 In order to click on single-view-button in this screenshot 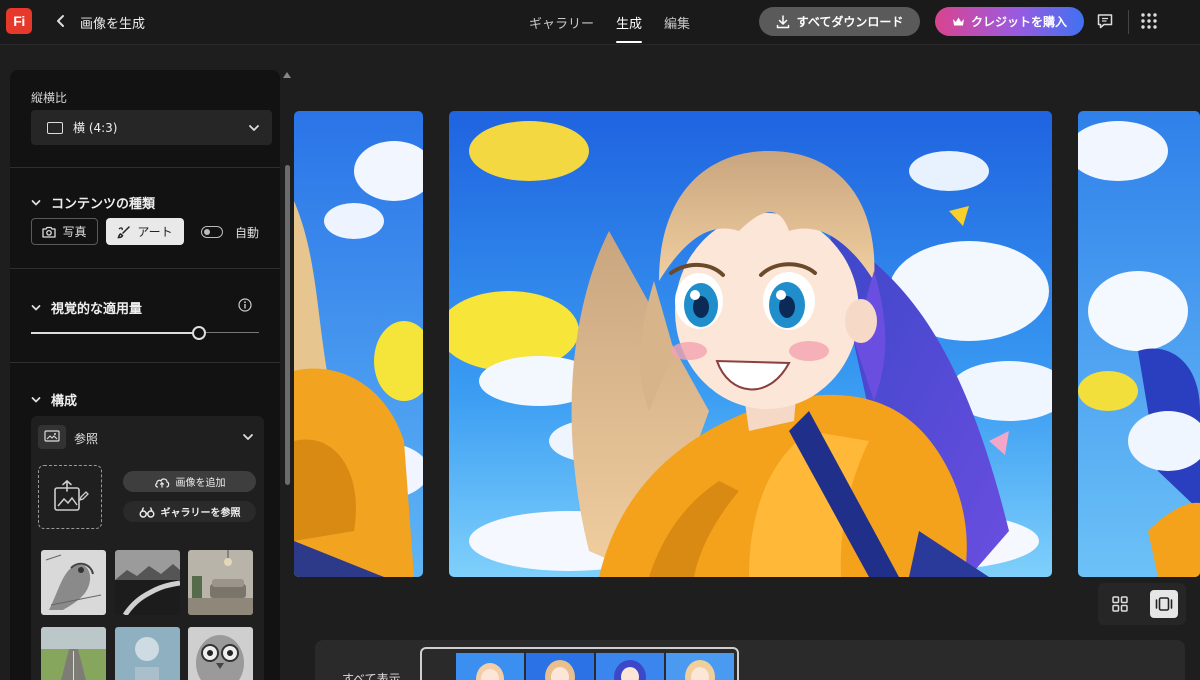, I will do `click(1164, 604)`.